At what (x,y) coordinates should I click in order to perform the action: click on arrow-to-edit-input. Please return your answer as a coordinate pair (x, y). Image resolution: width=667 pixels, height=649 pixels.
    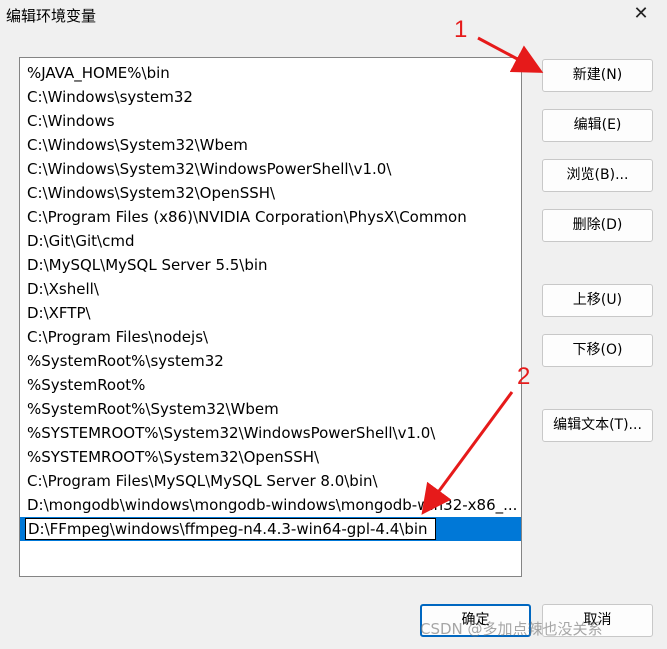
    Looking at the image, I should click on (467, 453).